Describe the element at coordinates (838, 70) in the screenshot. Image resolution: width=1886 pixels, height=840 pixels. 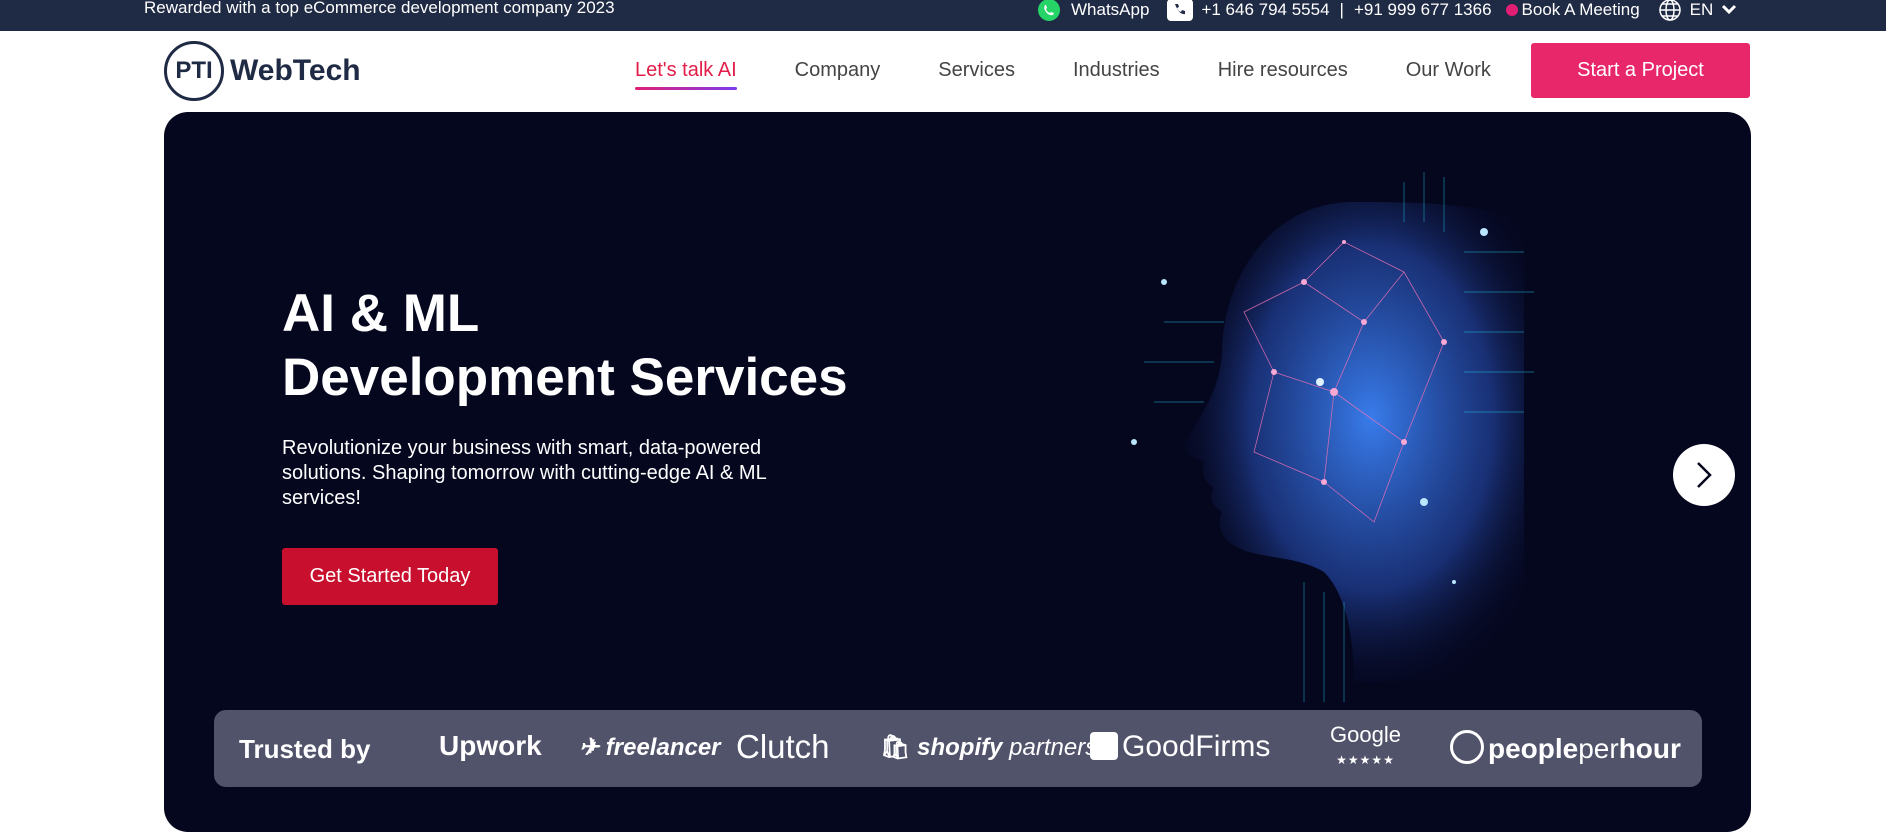
I see `nav-item-company: Company` at that location.